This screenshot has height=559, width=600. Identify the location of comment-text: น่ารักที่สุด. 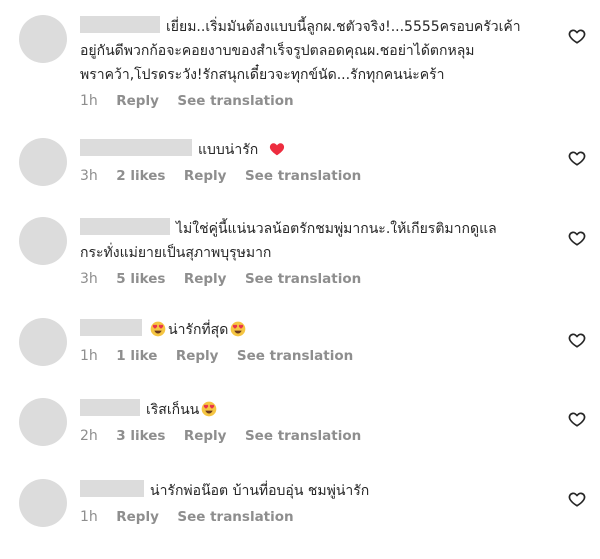
(322, 330).